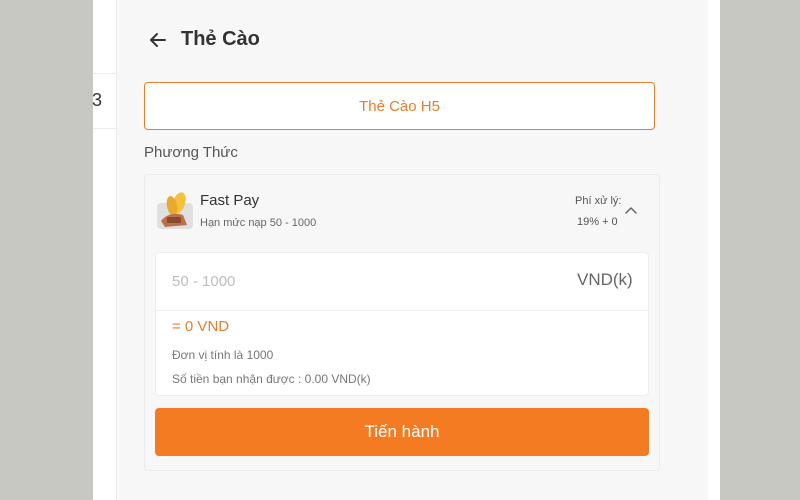  What do you see at coordinates (598, 201) in the screenshot?
I see `fee-label: Phí xử lý:` at bounding box center [598, 201].